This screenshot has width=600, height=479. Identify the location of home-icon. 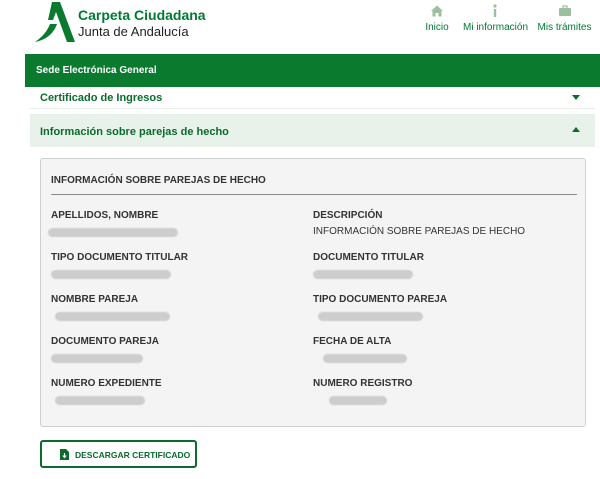
(437, 11).